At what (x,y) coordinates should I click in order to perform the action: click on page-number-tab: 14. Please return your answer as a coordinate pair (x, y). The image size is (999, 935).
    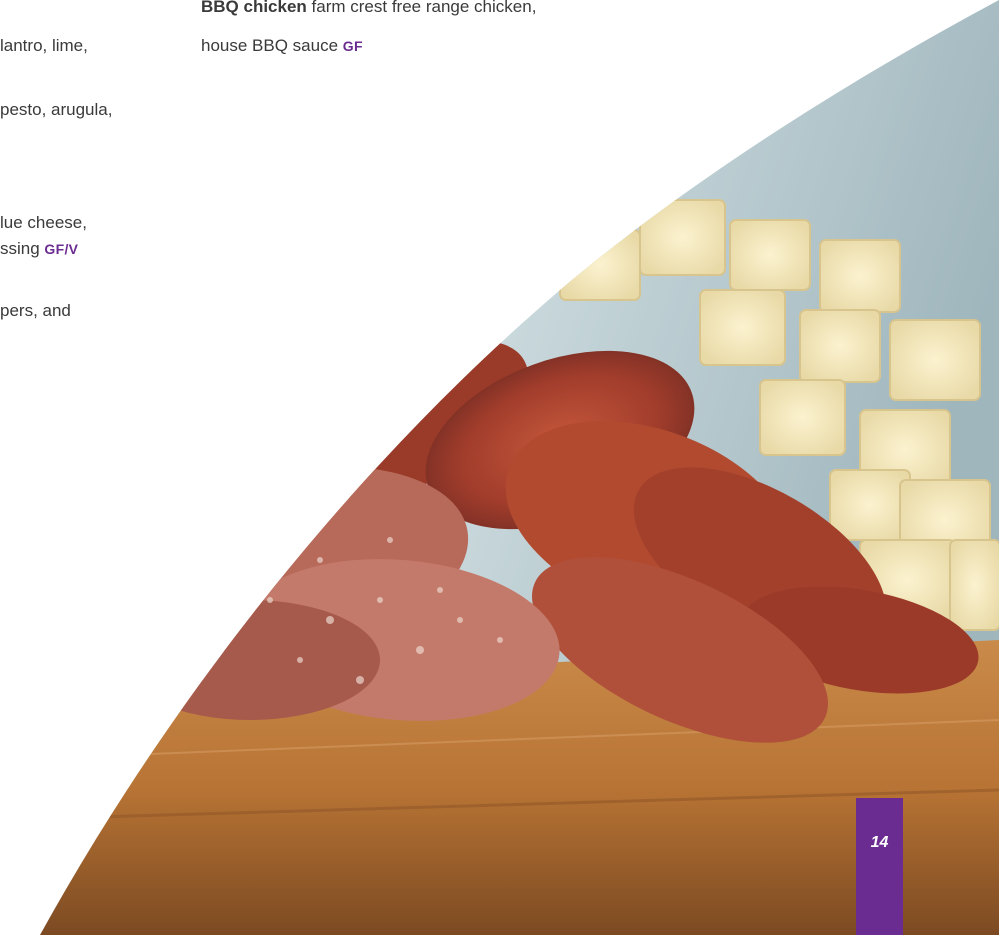
    Looking at the image, I should click on (879, 866).